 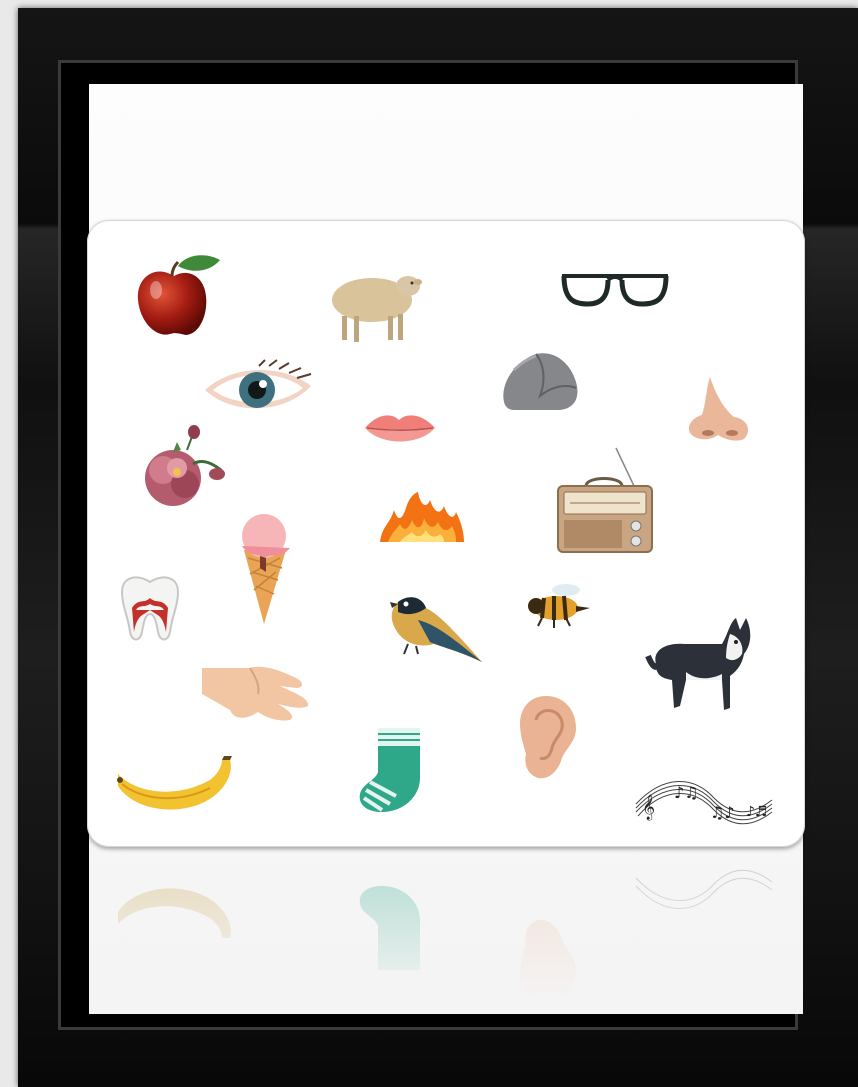 I want to click on eye-icon, so click(x=259, y=388).